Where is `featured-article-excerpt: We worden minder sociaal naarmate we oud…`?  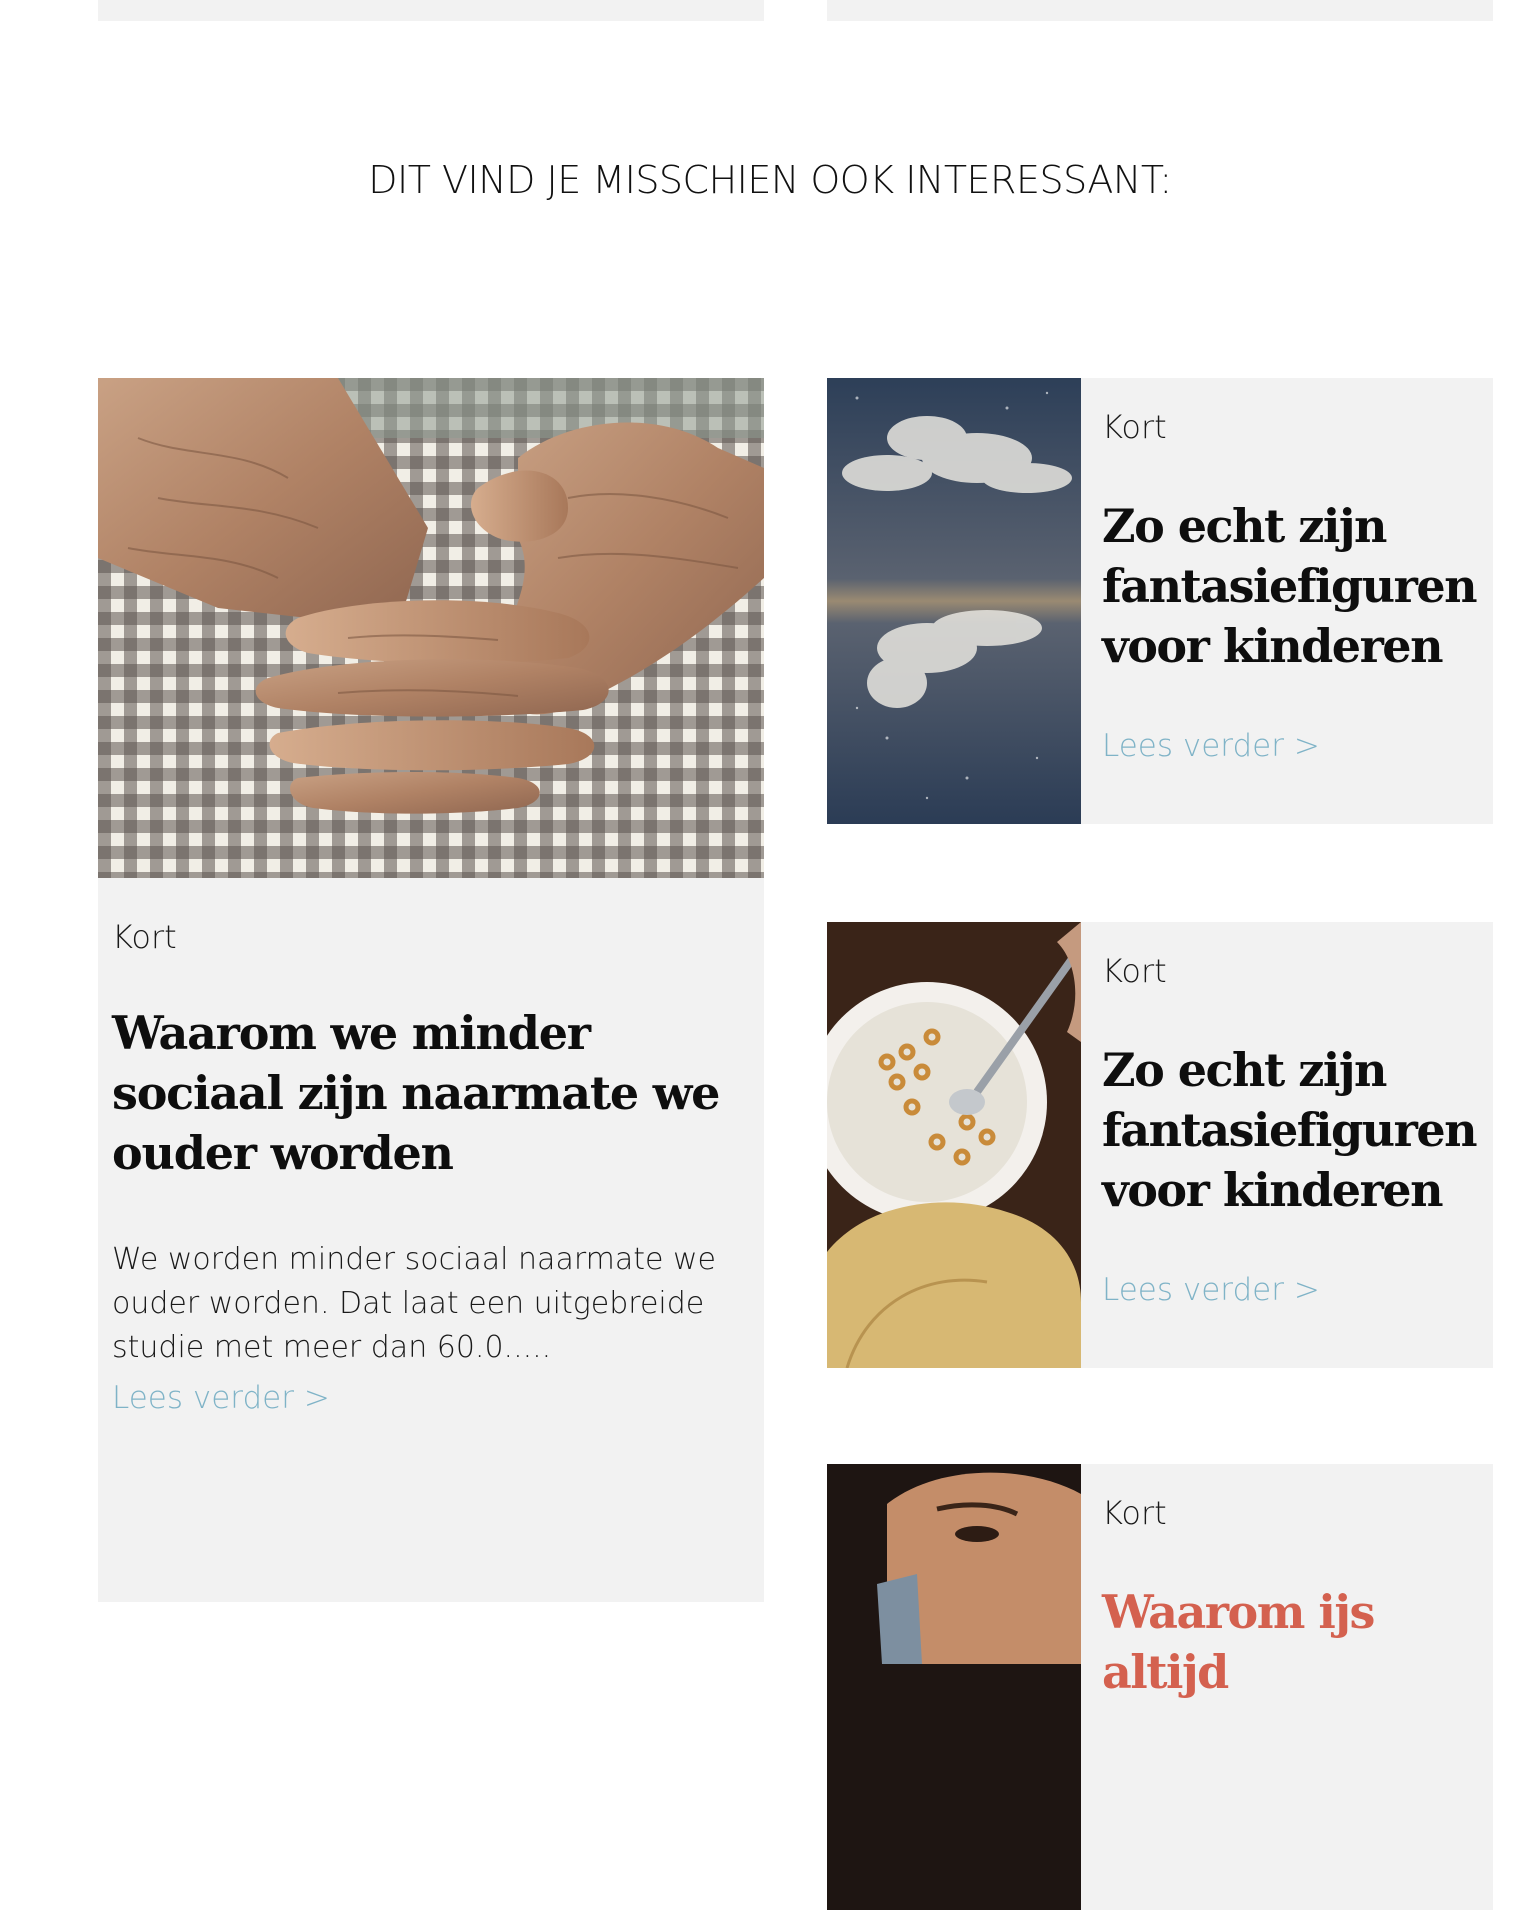 featured-article-excerpt: We worden minder sociaal naarmate we oud… is located at coordinates (414, 1303).